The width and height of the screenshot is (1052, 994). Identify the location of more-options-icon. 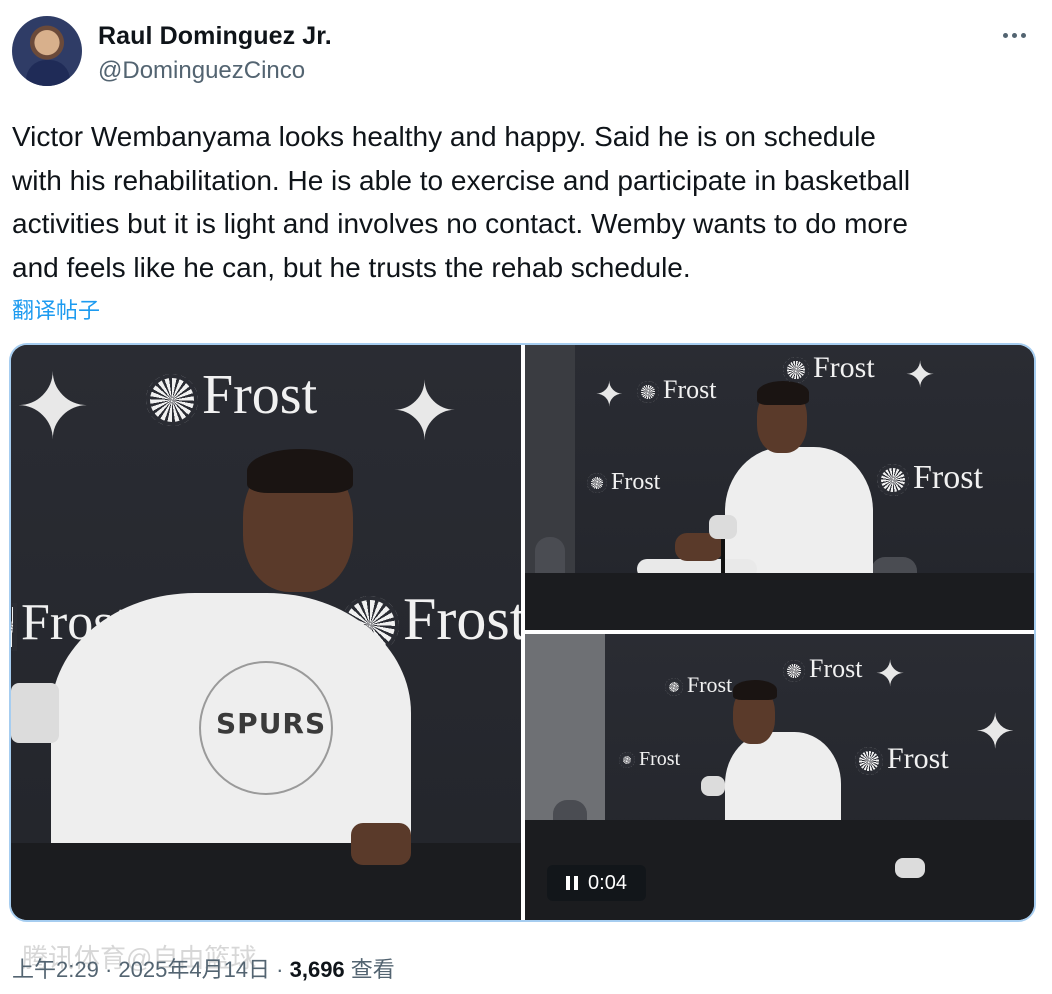
(1014, 35).